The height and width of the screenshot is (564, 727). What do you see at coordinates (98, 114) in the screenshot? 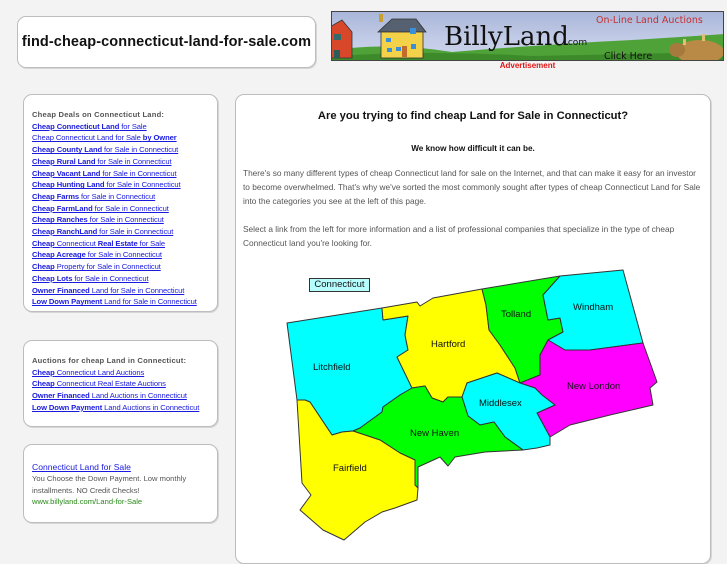
I see `deals-heading: Cheap Deals on Connecticut Land:` at bounding box center [98, 114].